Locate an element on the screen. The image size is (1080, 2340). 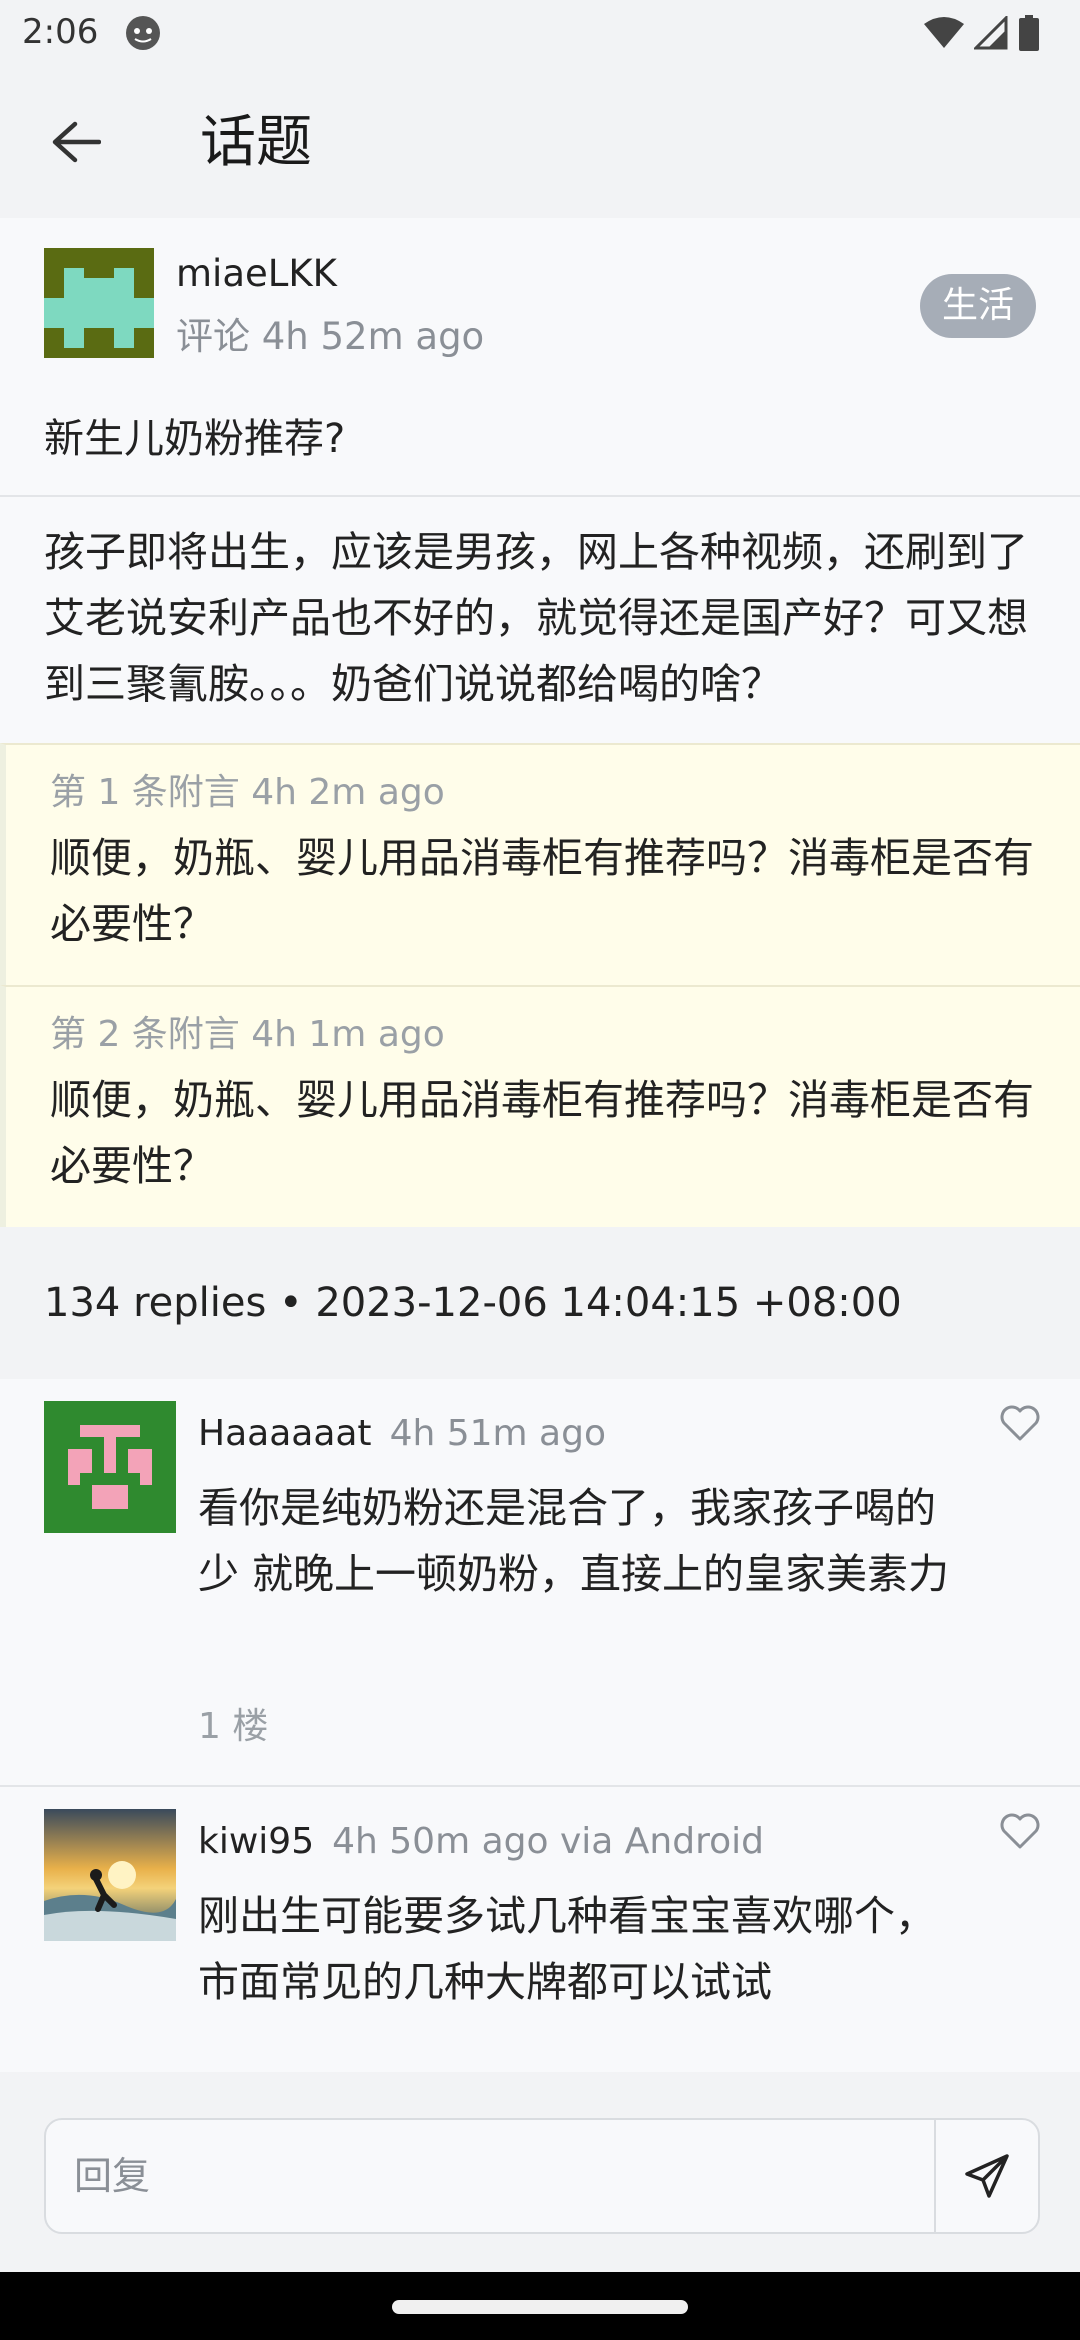
topic-header: miaeLKK 评论 4h 52m ago 生活 新生儿奶粉推荐? is located at coordinates (540, 356).